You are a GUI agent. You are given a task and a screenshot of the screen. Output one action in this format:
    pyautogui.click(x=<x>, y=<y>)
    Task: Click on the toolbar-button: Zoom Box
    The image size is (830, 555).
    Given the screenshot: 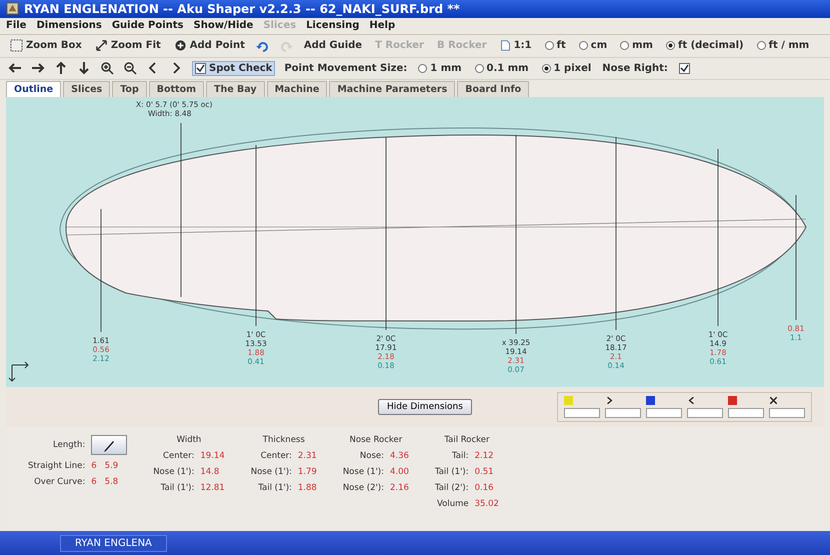 What is the action you would take?
    pyautogui.click(x=46, y=46)
    